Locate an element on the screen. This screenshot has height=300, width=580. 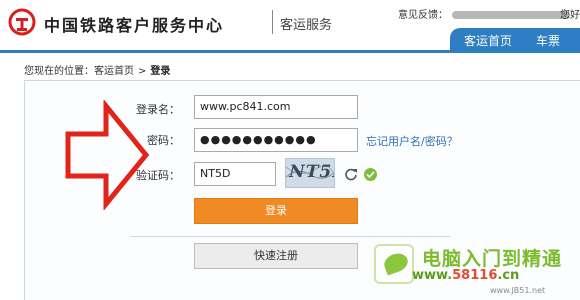
check-icon is located at coordinates (370, 174).